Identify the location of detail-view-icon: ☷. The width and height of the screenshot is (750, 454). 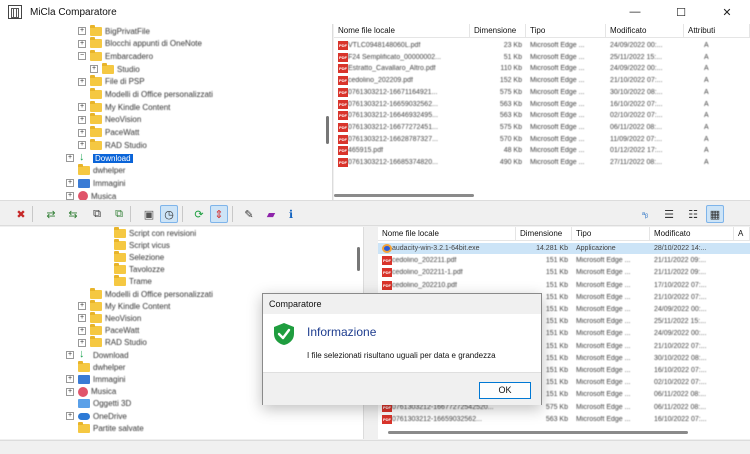
(693, 214).